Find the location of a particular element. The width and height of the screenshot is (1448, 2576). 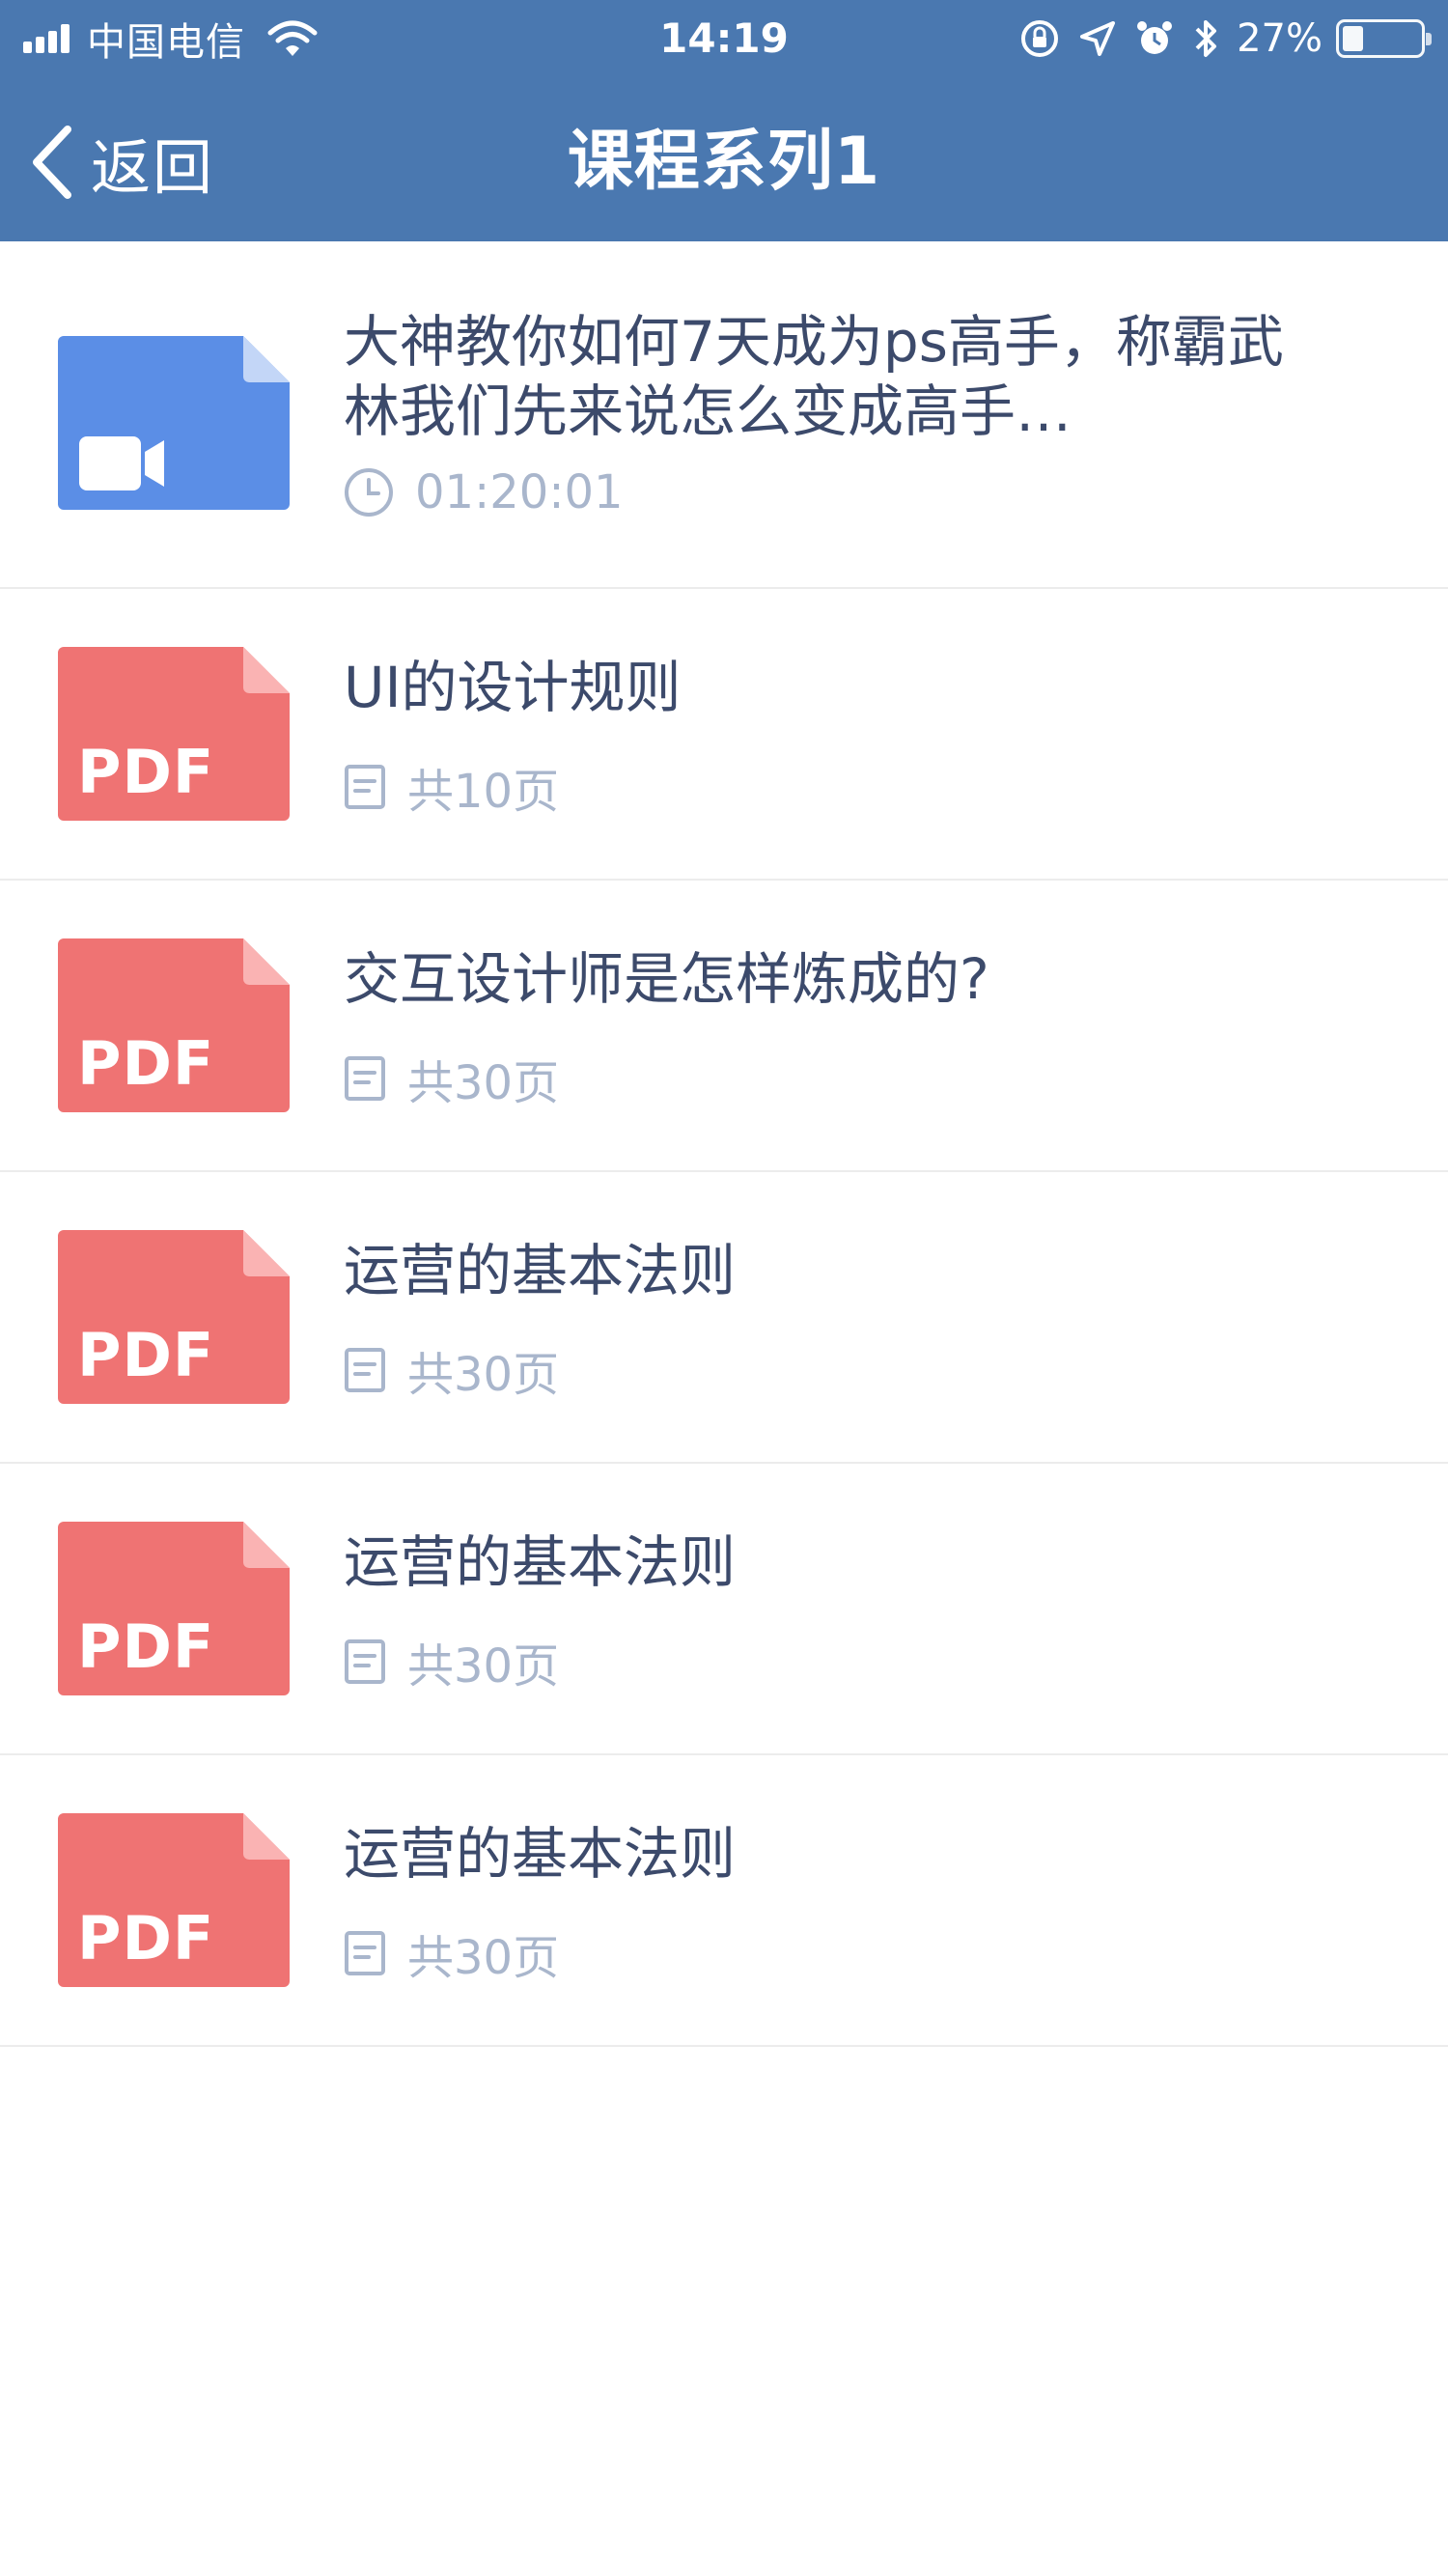

header: 中国电信 14:19 27% 返回 课程系列1 is located at coordinates (724, 121).